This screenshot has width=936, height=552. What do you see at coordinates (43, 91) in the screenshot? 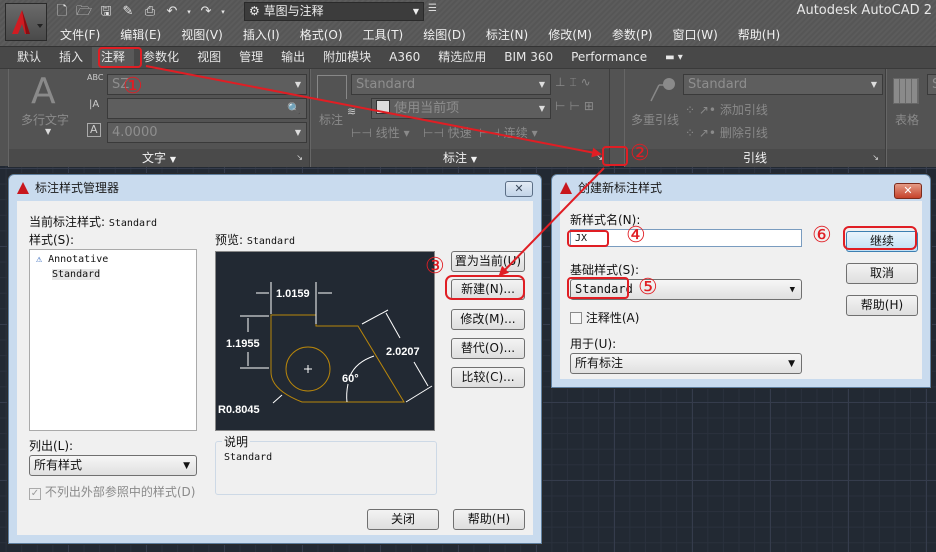
I see `multiline-text-icon: A` at bounding box center [43, 91].